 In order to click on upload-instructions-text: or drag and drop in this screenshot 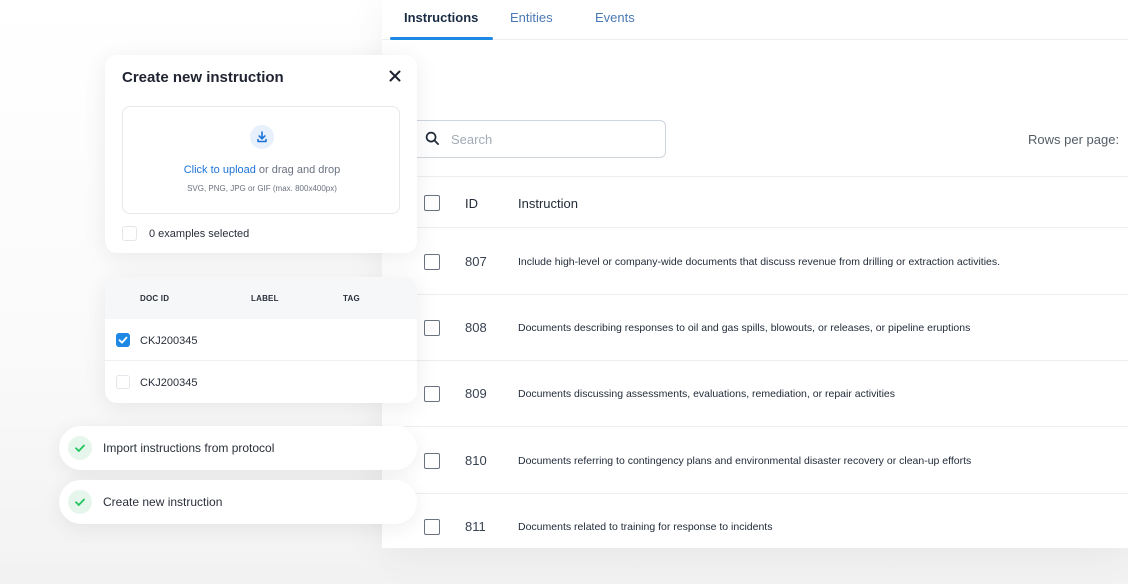, I will do `click(298, 170)`.